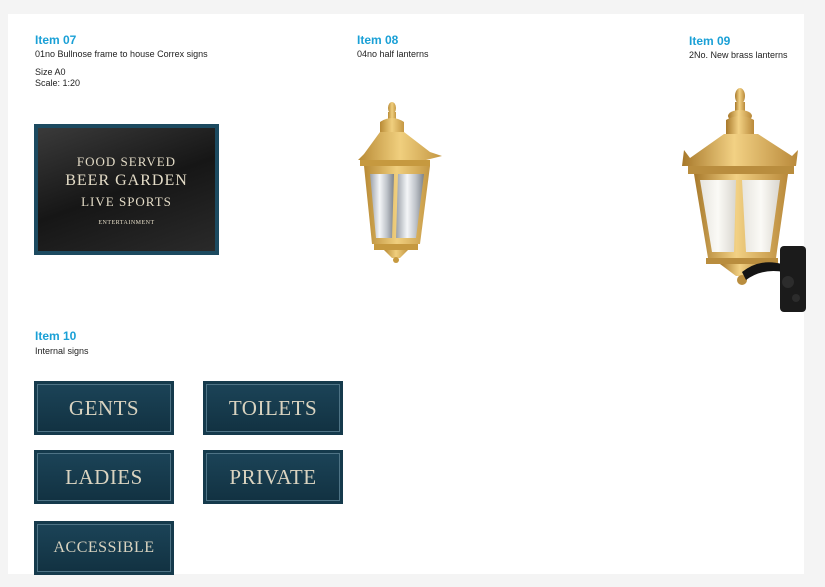  I want to click on sign-gents-label: GENTS, so click(104, 408).